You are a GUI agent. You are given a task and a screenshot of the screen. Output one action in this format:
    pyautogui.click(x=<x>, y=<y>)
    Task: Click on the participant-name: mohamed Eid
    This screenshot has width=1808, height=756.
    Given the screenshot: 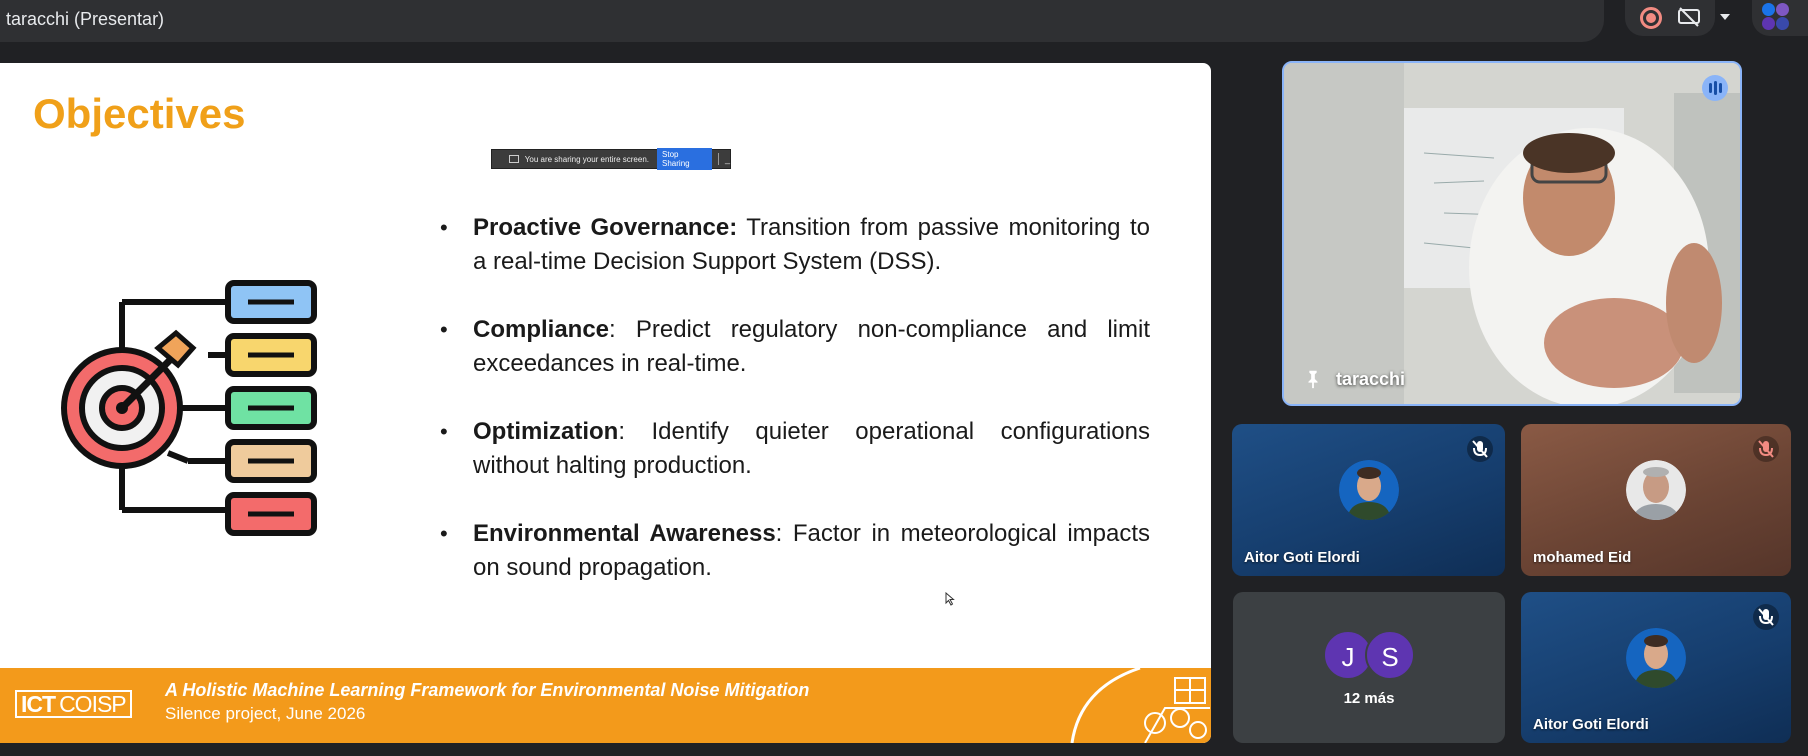 What is the action you would take?
    pyautogui.click(x=1582, y=557)
    